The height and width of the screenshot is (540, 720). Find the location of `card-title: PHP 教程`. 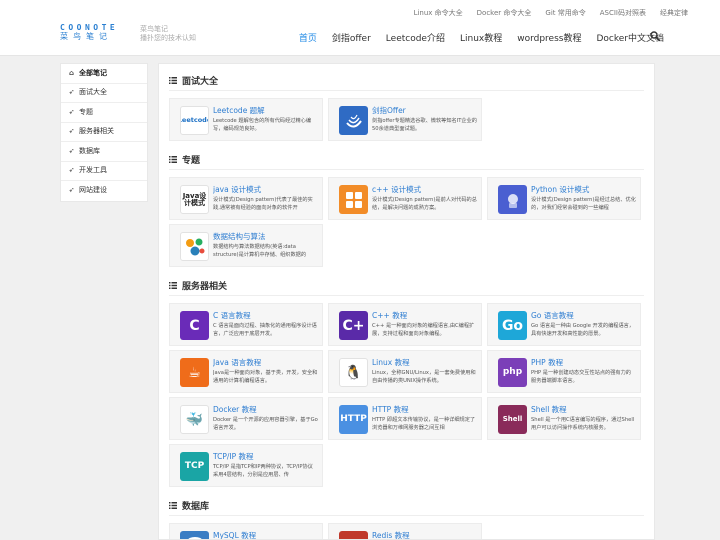

card-title: PHP 教程 is located at coordinates (583, 362).